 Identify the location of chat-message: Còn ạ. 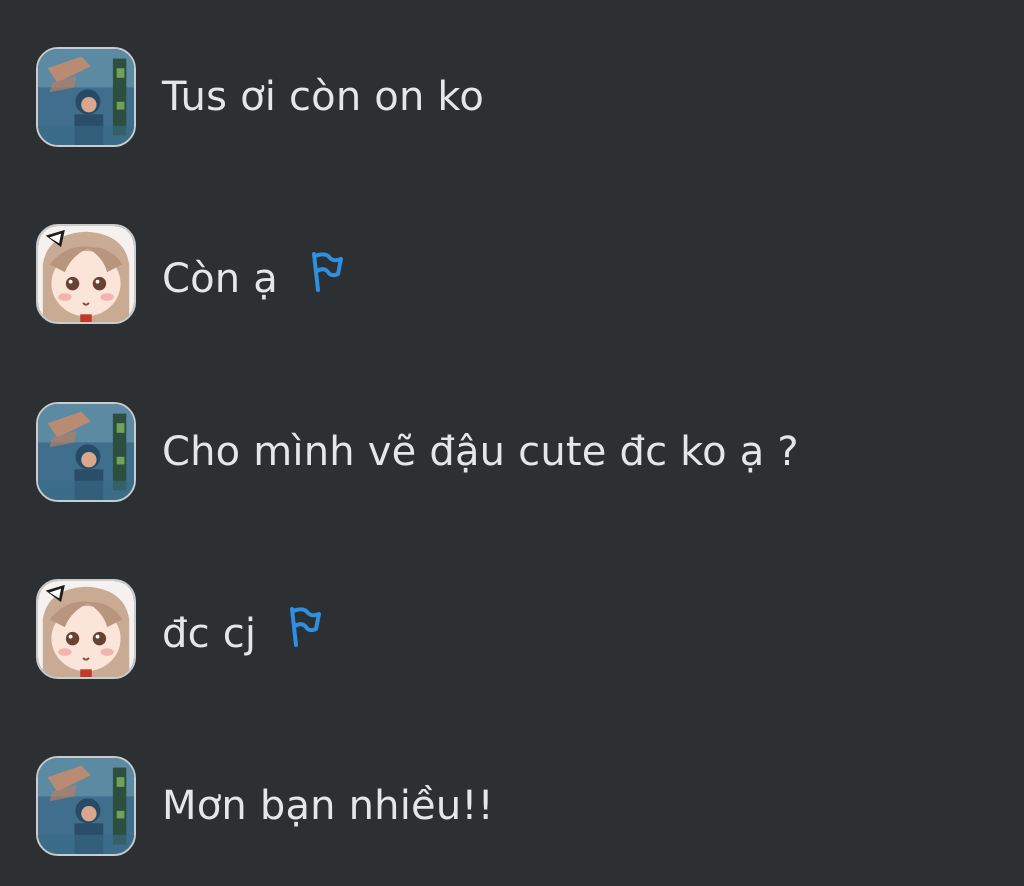
(190, 274).